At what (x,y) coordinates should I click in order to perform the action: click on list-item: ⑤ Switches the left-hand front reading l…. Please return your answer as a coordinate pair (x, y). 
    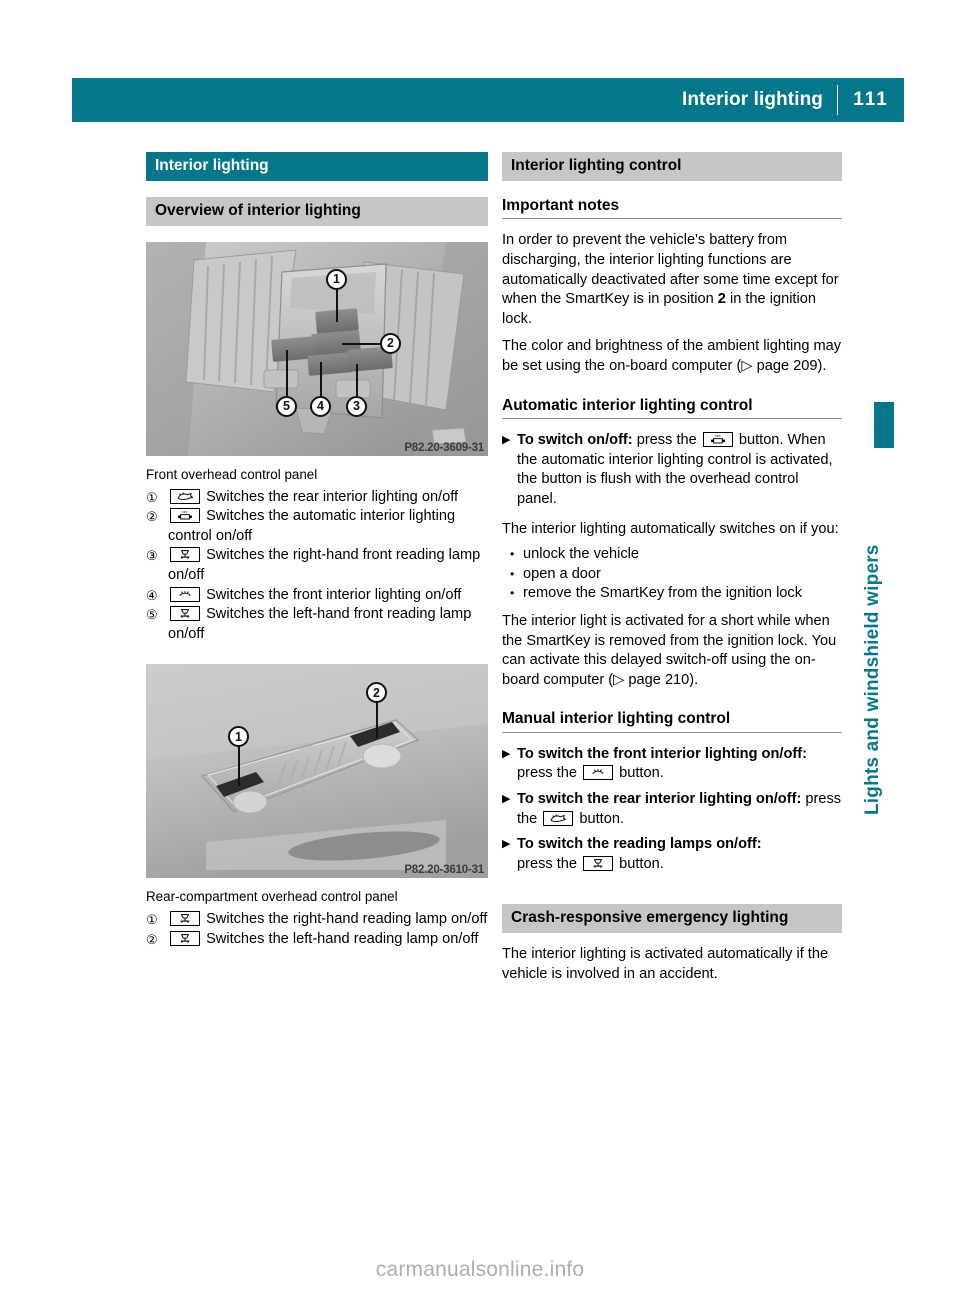
    Looking at the image, I should click on (317, 624).